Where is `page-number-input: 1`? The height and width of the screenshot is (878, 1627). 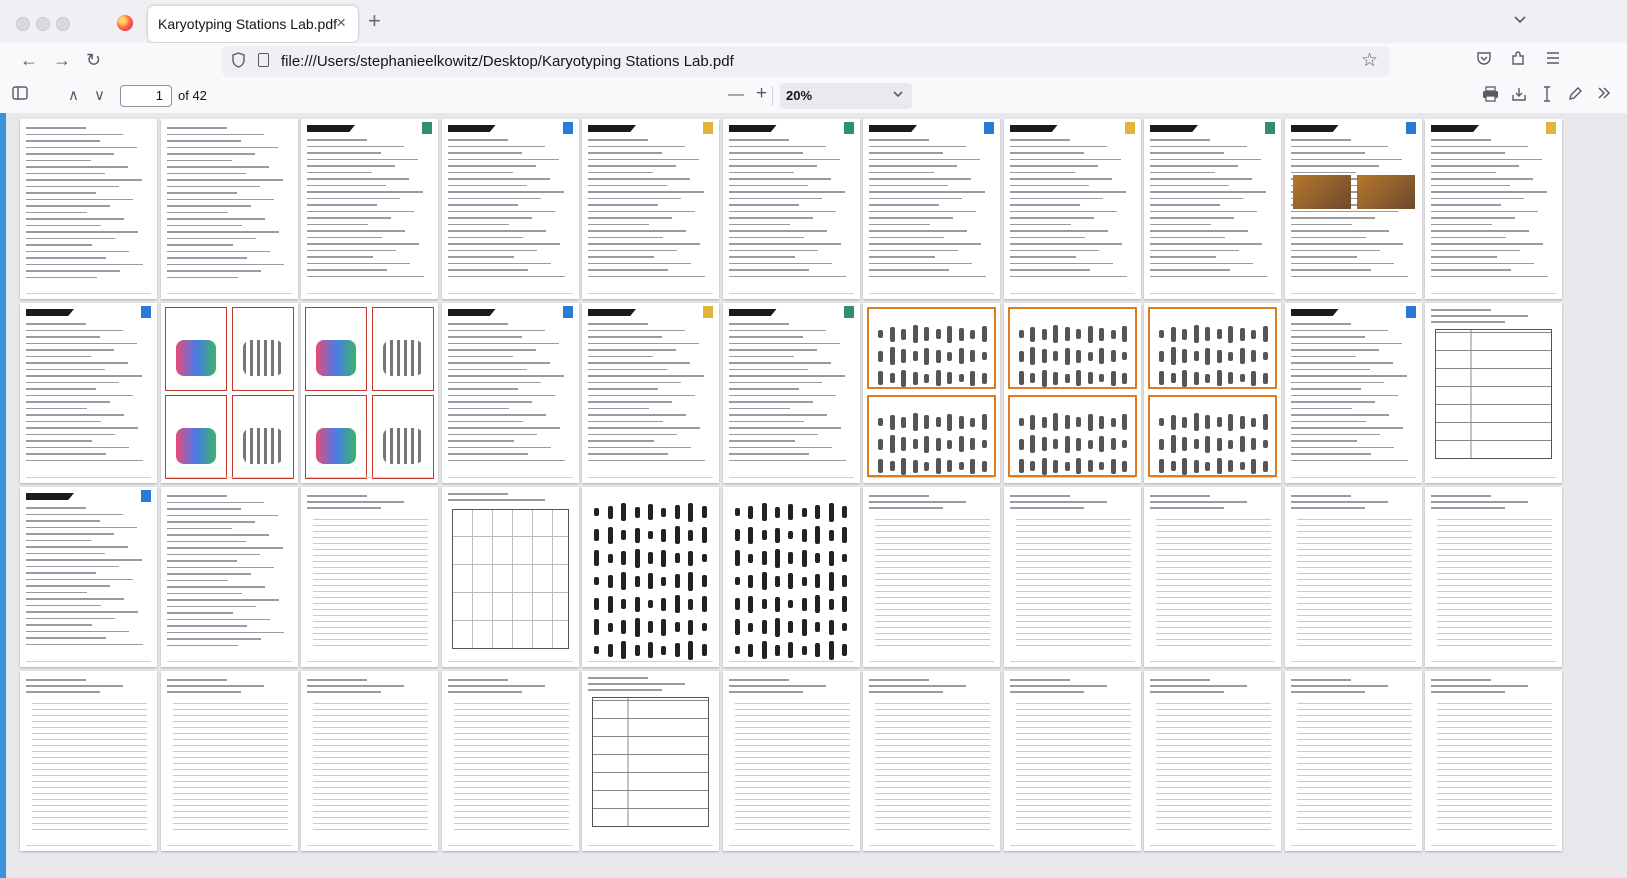
page-number-input: 1 is located at coordinates (146, 96).